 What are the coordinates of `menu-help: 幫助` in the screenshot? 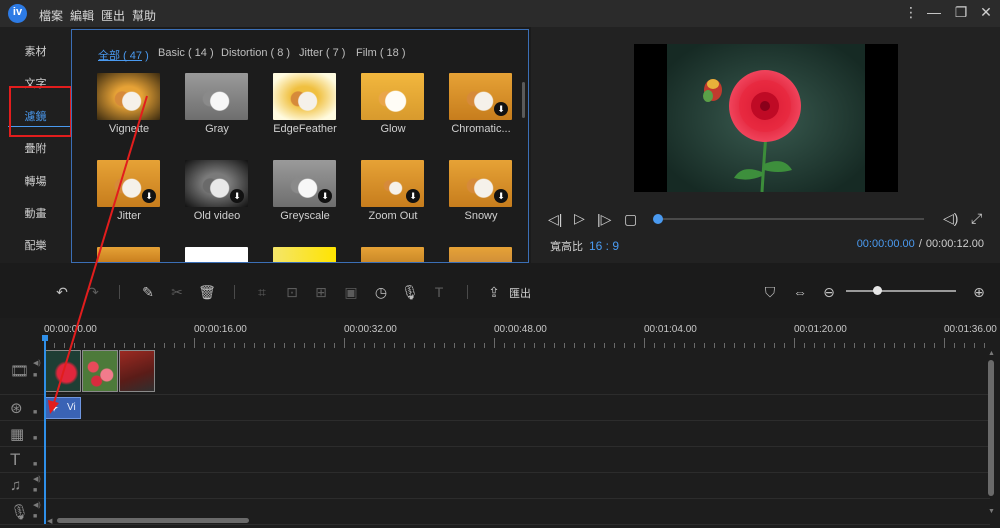 It's located at (144, 15).